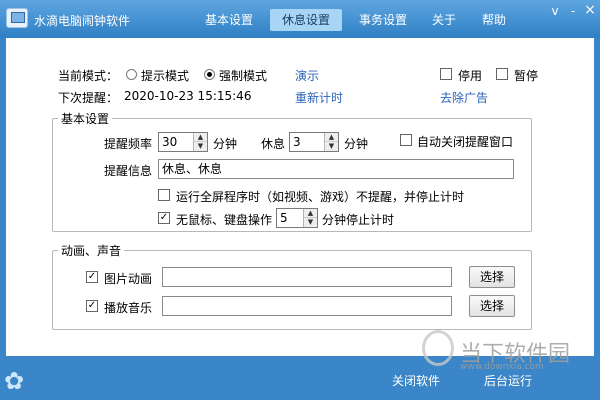 The height and width of the screenshot is (400, 600). I want to click on pause-label: 暂停, so click(526, 75).